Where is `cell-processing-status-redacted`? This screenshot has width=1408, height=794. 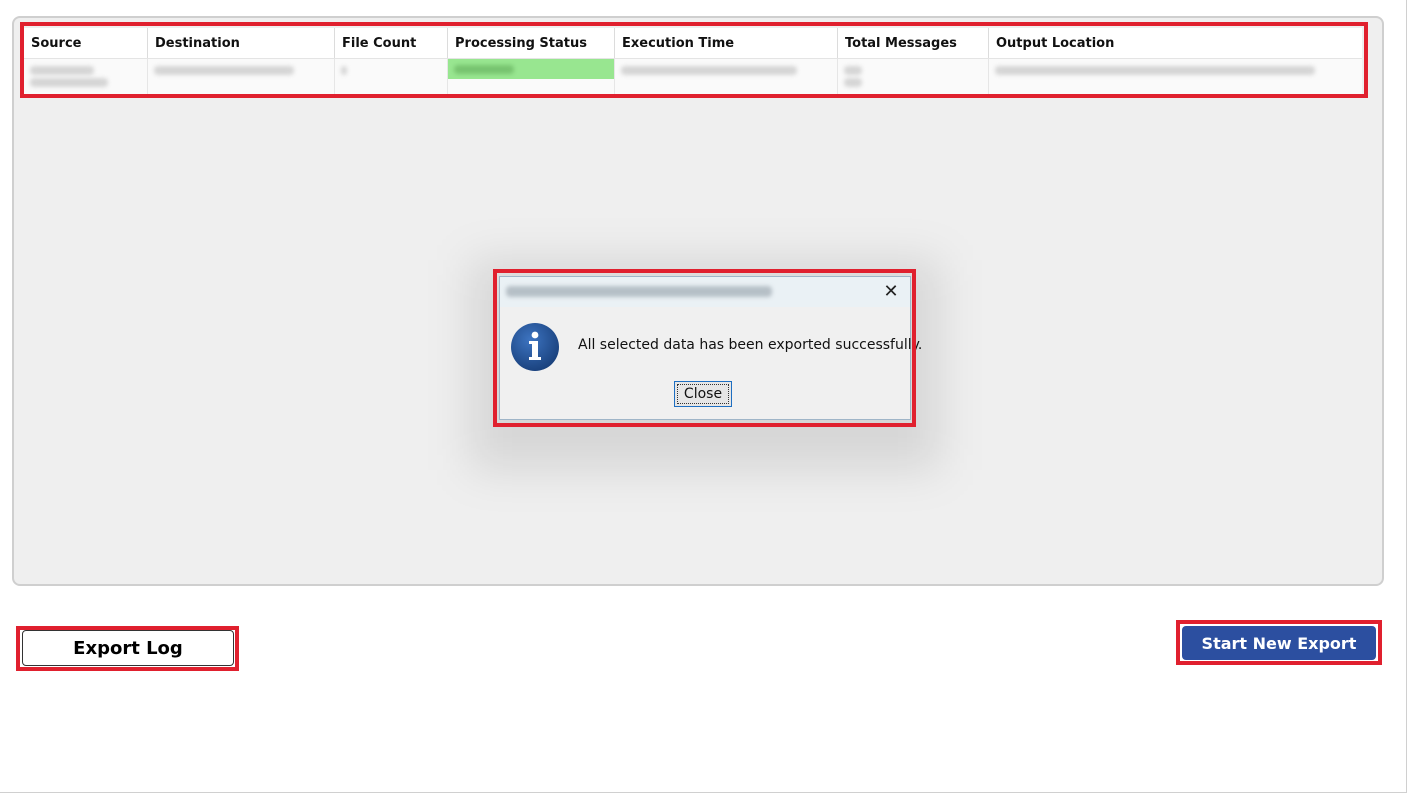 cell-processing-status-redacted is located at coordinates (531, 76).